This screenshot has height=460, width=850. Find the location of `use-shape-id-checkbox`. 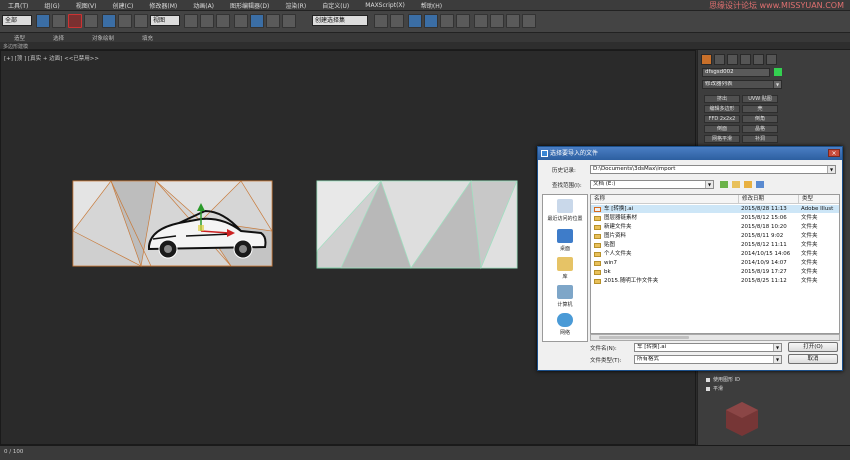

use-shape-id-checkbox is located at coordinates (708, 380).